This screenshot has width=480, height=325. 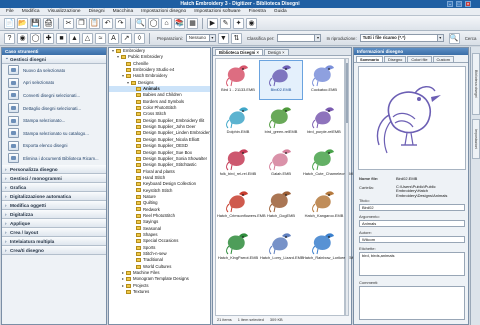 I want to click on filetype-select: Tutti i file ricamo (*.*) ▾, so click(x=401, y=38).